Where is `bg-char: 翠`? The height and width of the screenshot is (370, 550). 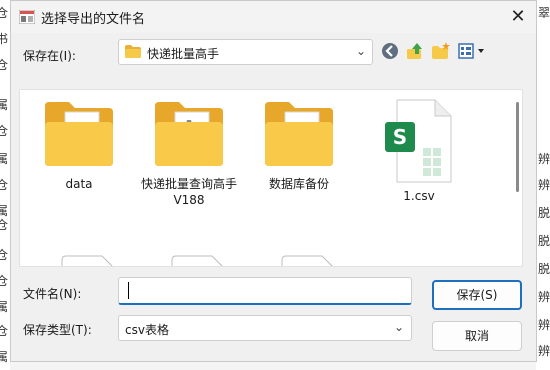 bg-char: 翠 is located at coordinates (544, 13).